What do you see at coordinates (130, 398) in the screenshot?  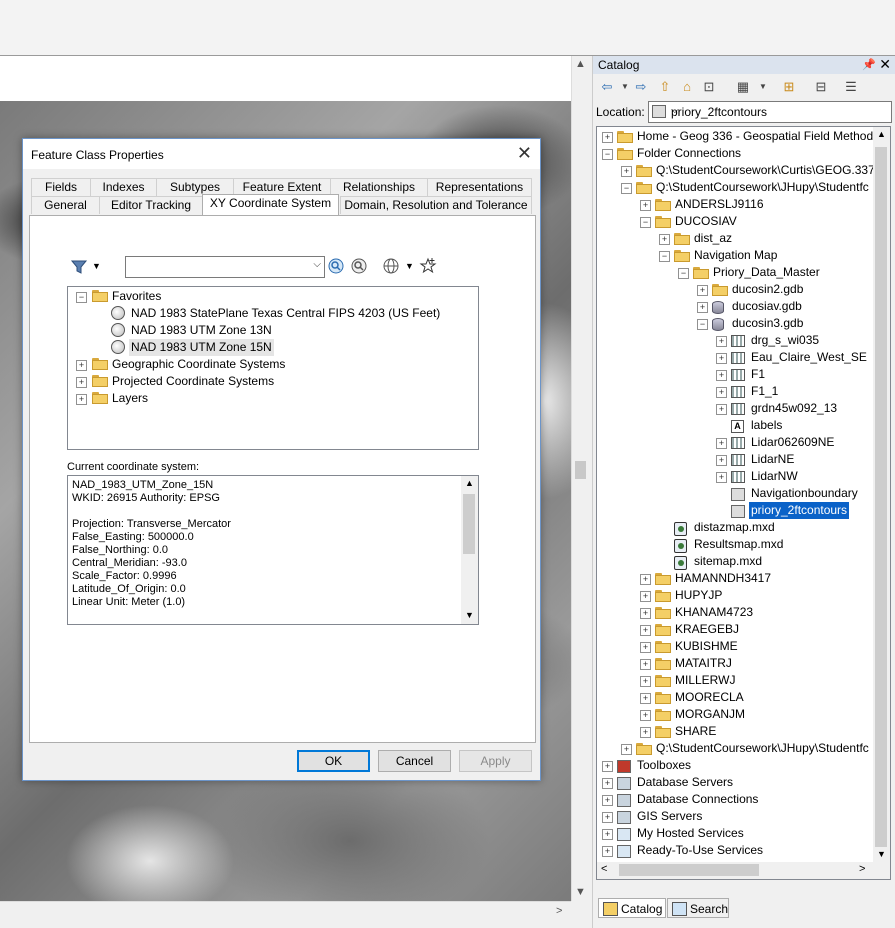 I see `tree-item-layers: Layers` at bounding box center [130, 398].